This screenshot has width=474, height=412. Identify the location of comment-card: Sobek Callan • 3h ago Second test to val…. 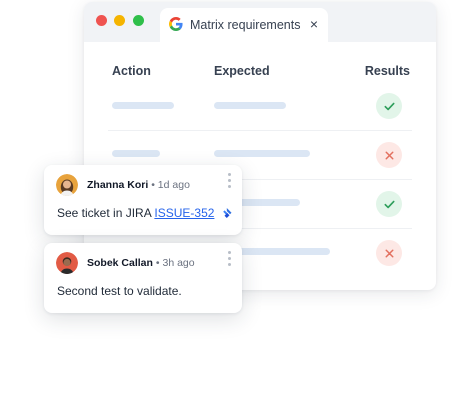
(143, 278).